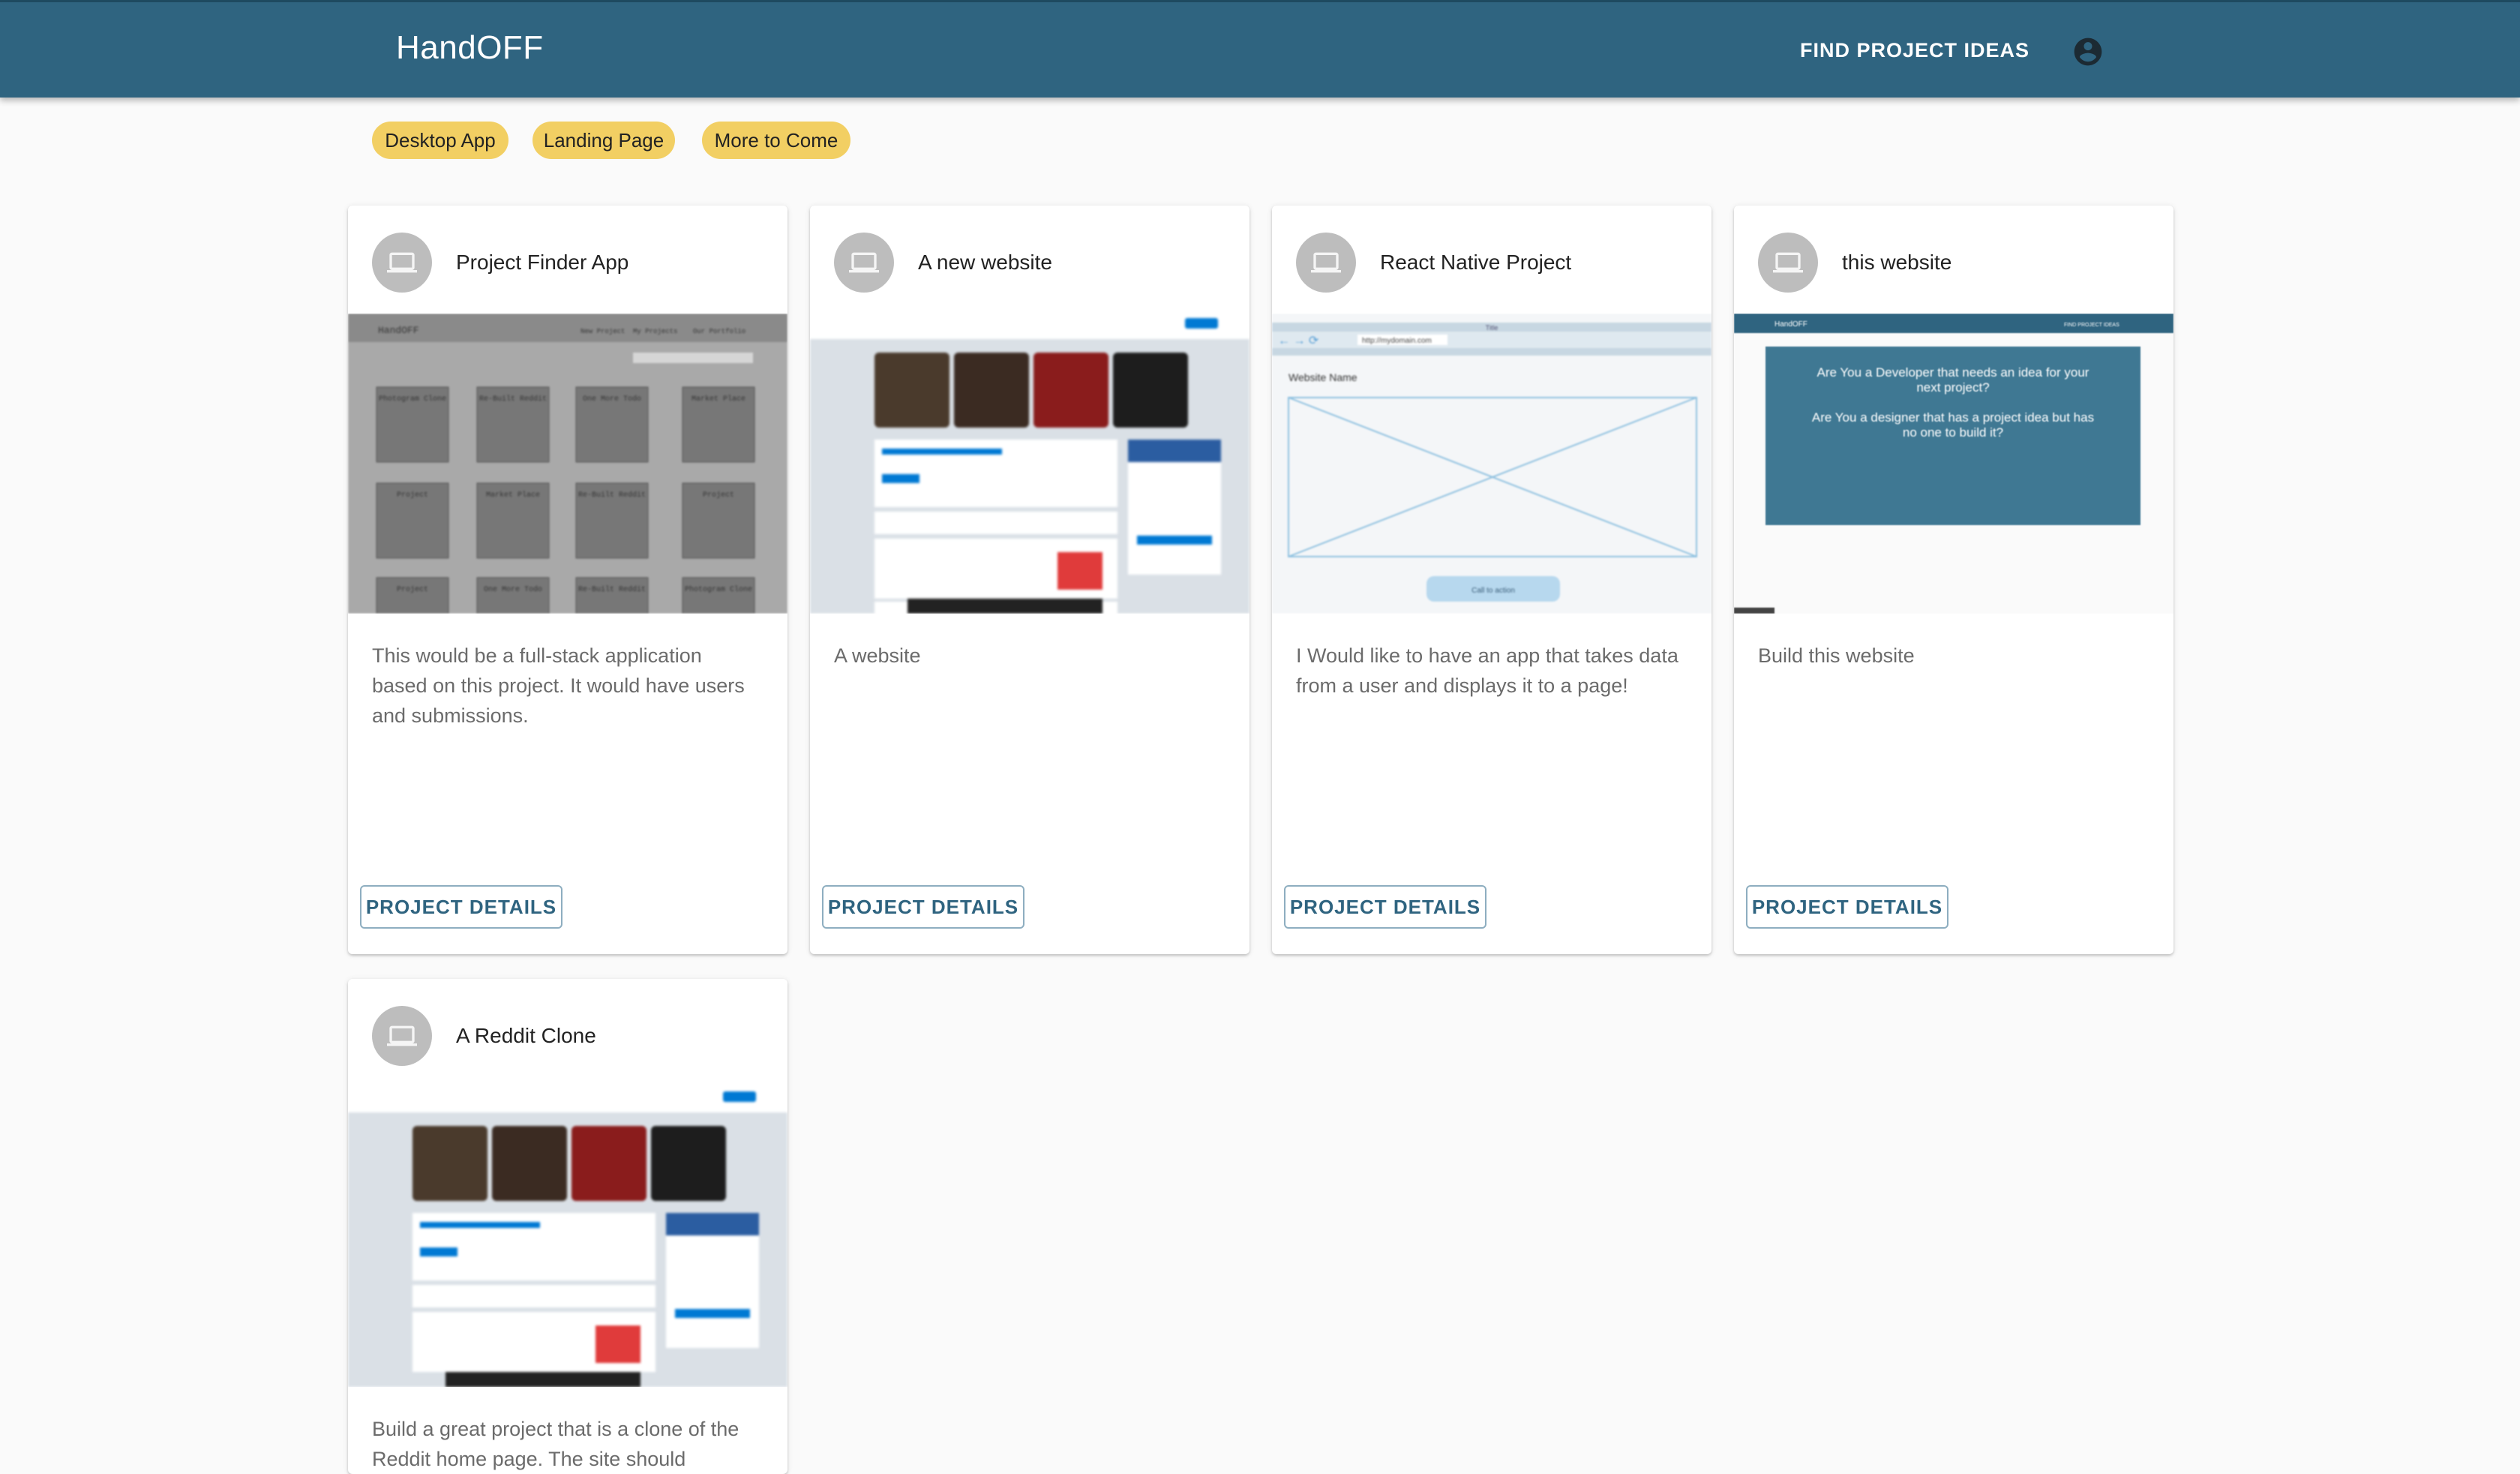 The image size is (2520, 1474). What do you see at coordinates (440, 140) in the screenshot?
I see `chip-desktop-app: Desktop App` at bounding box center [440, 140].